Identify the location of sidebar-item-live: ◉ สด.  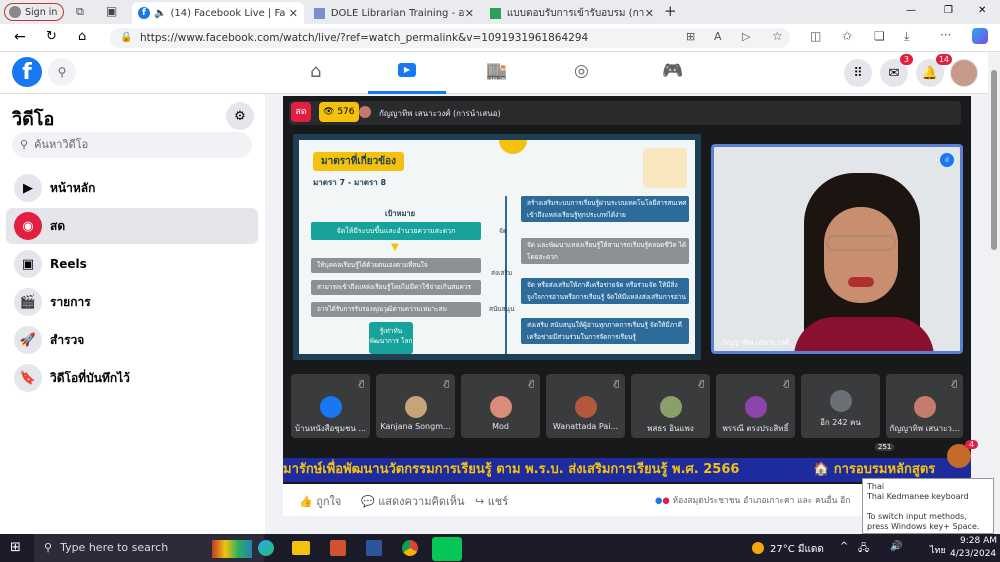
(132, 226).